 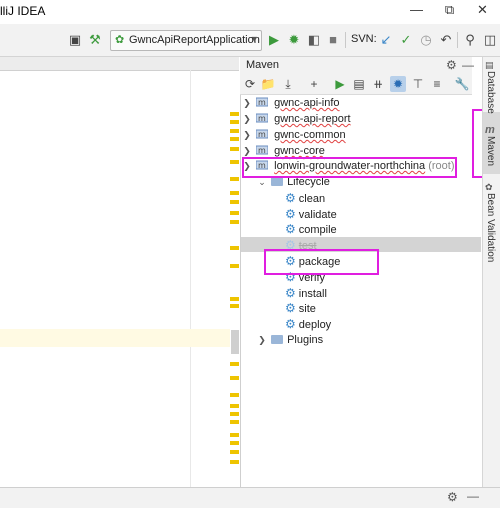 I want to click on restore-icon: ⧉, so click(x=449, y=9).